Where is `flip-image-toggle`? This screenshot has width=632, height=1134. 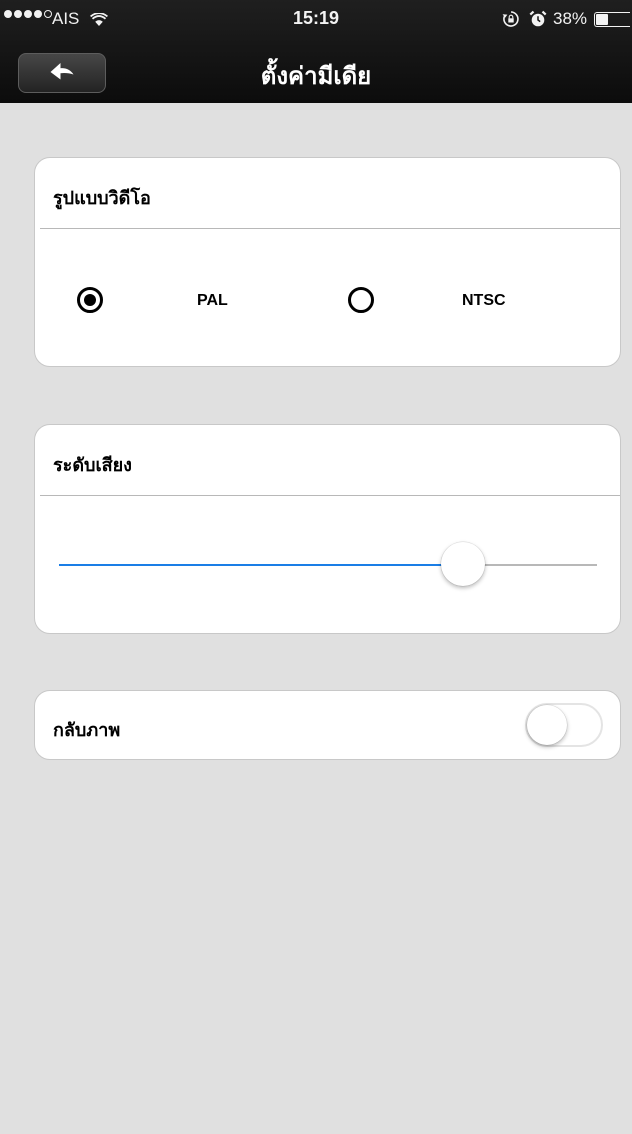 flip-image-toggle is located at coordinates (564, 725).